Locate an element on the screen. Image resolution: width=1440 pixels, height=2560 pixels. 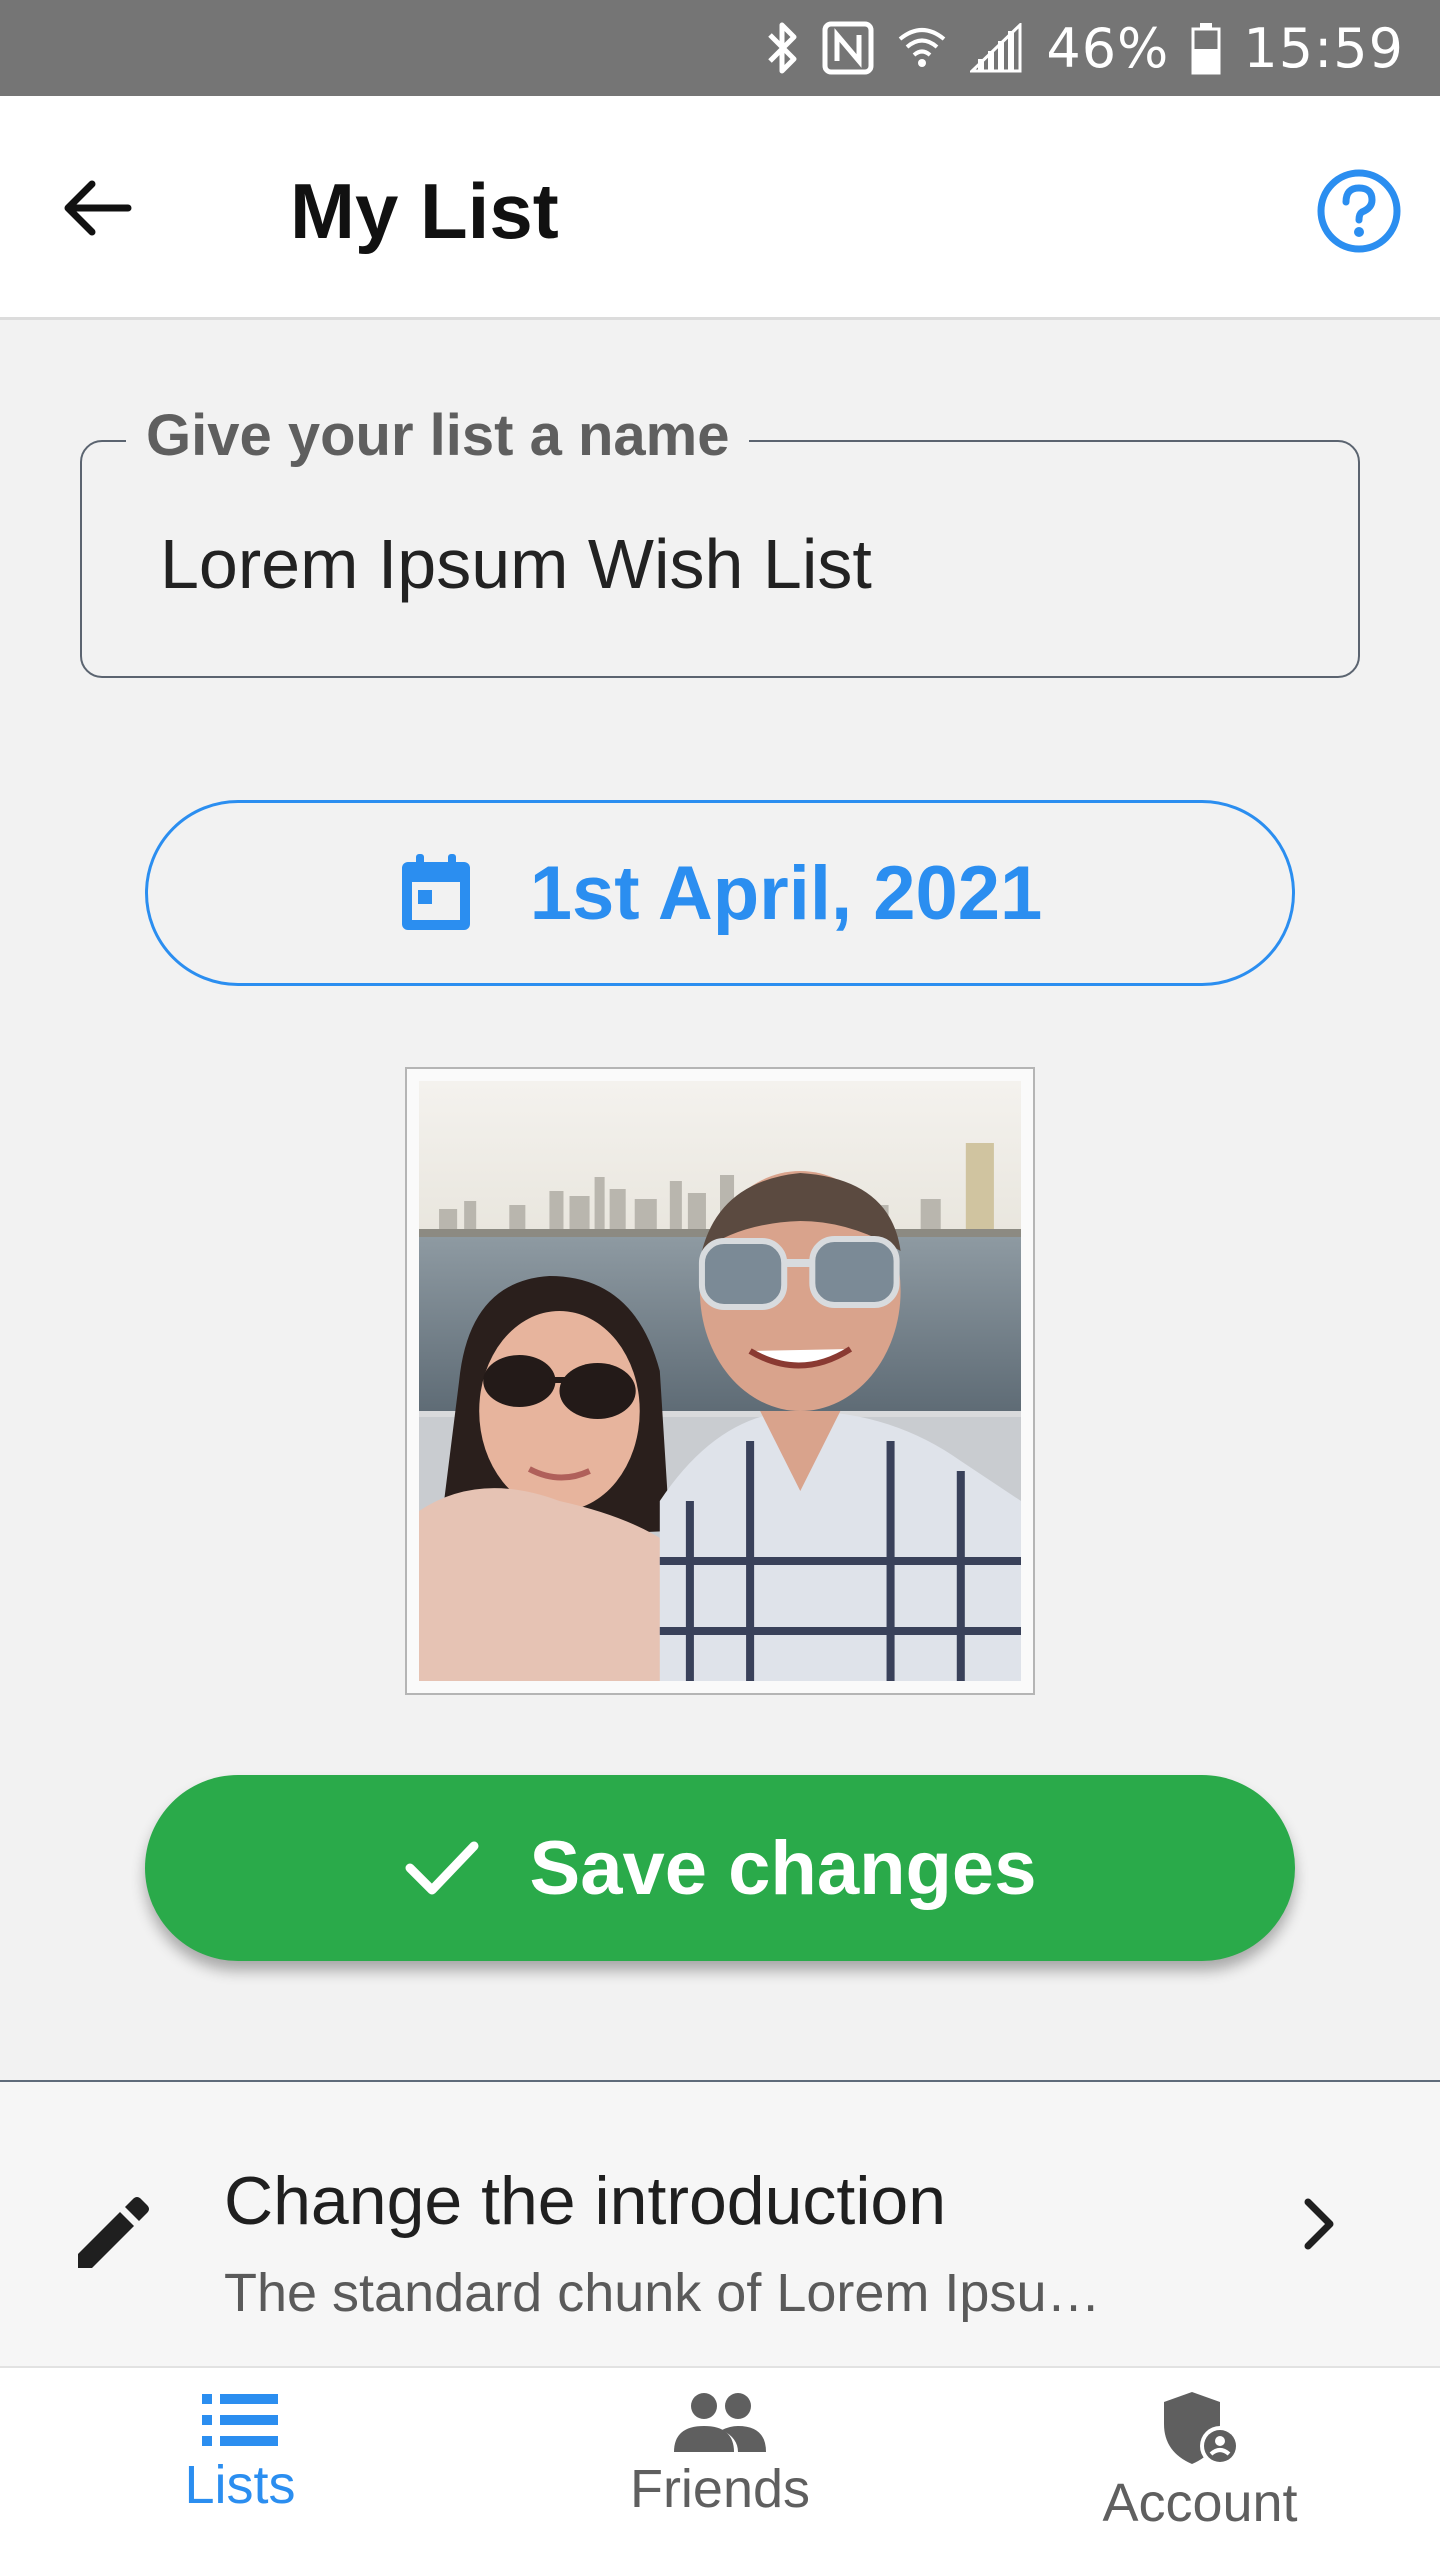
bluetooth-icon is located at coordinates (783, 48).